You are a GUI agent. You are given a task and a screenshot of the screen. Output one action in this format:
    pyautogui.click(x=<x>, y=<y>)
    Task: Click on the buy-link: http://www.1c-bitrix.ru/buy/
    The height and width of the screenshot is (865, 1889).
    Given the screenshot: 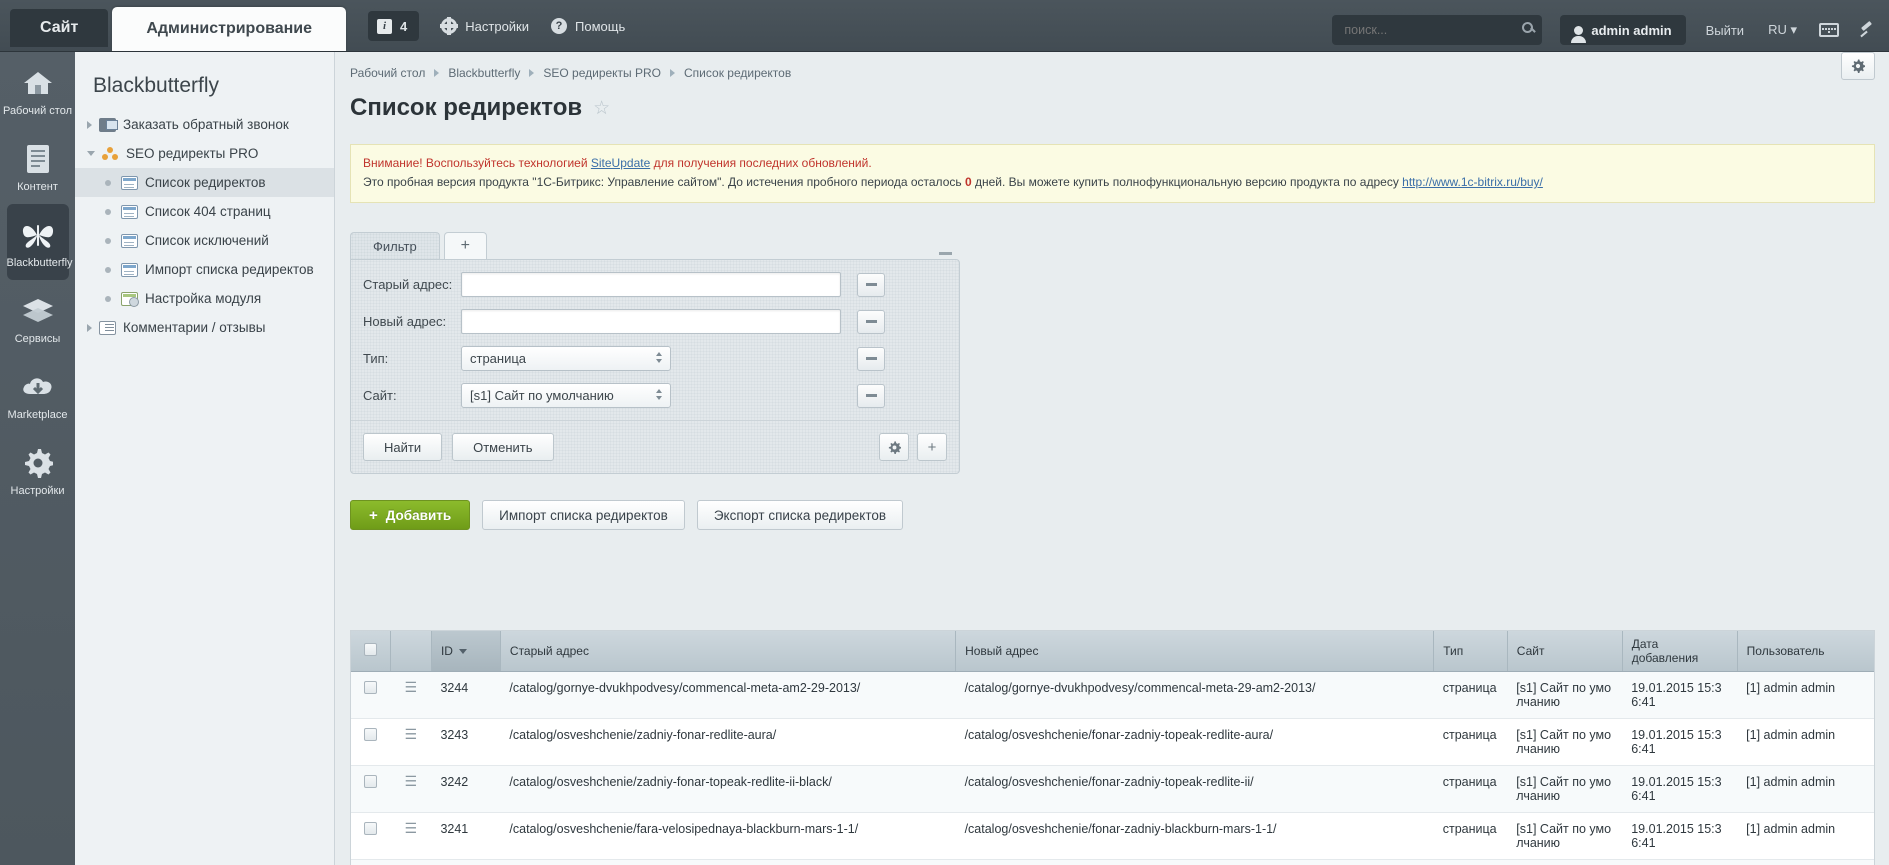 What is the action you would take?
    pyautogui.click(x=1472, y=182)
    